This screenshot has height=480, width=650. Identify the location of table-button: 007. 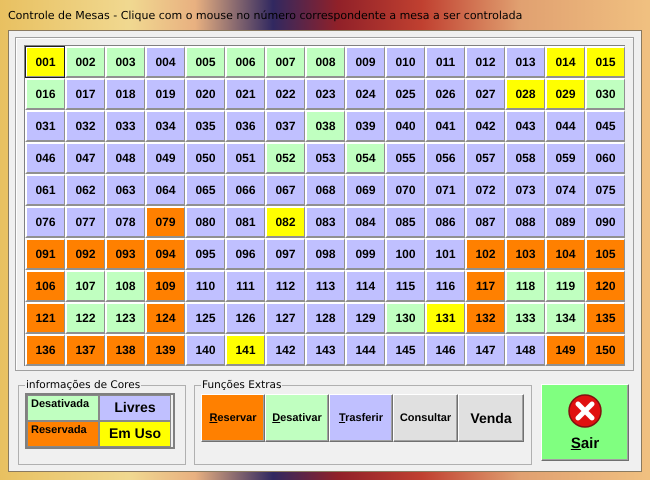
(285, 62).